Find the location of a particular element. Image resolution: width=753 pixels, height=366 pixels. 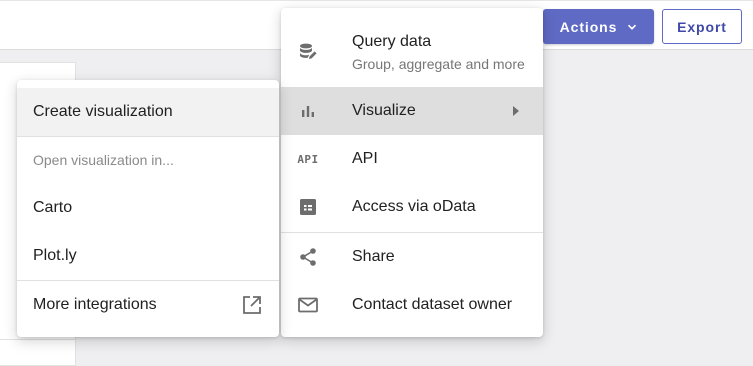

share-label: Share is located at coordinates (373, 256).